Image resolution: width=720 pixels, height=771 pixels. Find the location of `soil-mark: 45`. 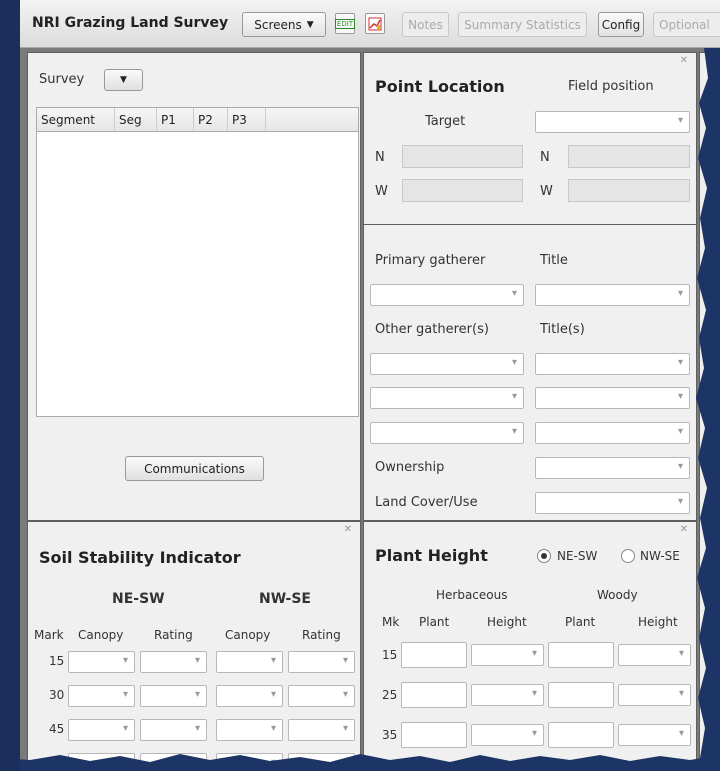

soil-mark: 45 is located at coordinates (57, 729).